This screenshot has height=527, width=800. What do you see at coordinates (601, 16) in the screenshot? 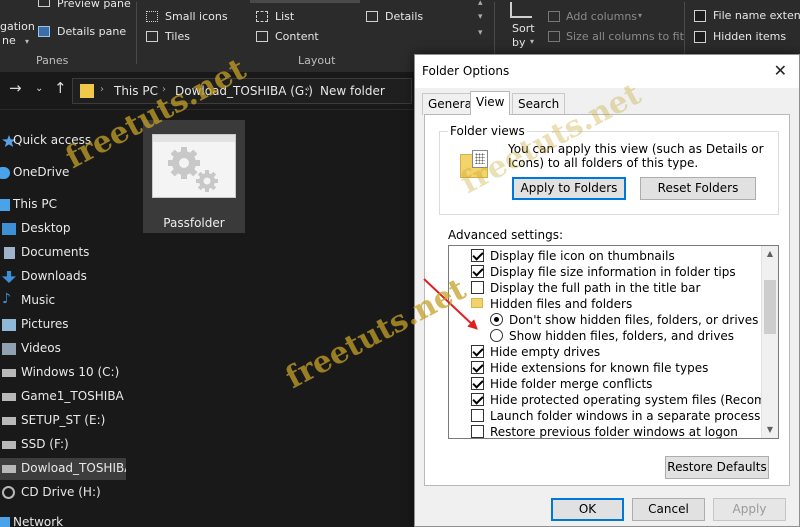
I see `add-columns-button: Add columns` at bounding box center [601, 16].